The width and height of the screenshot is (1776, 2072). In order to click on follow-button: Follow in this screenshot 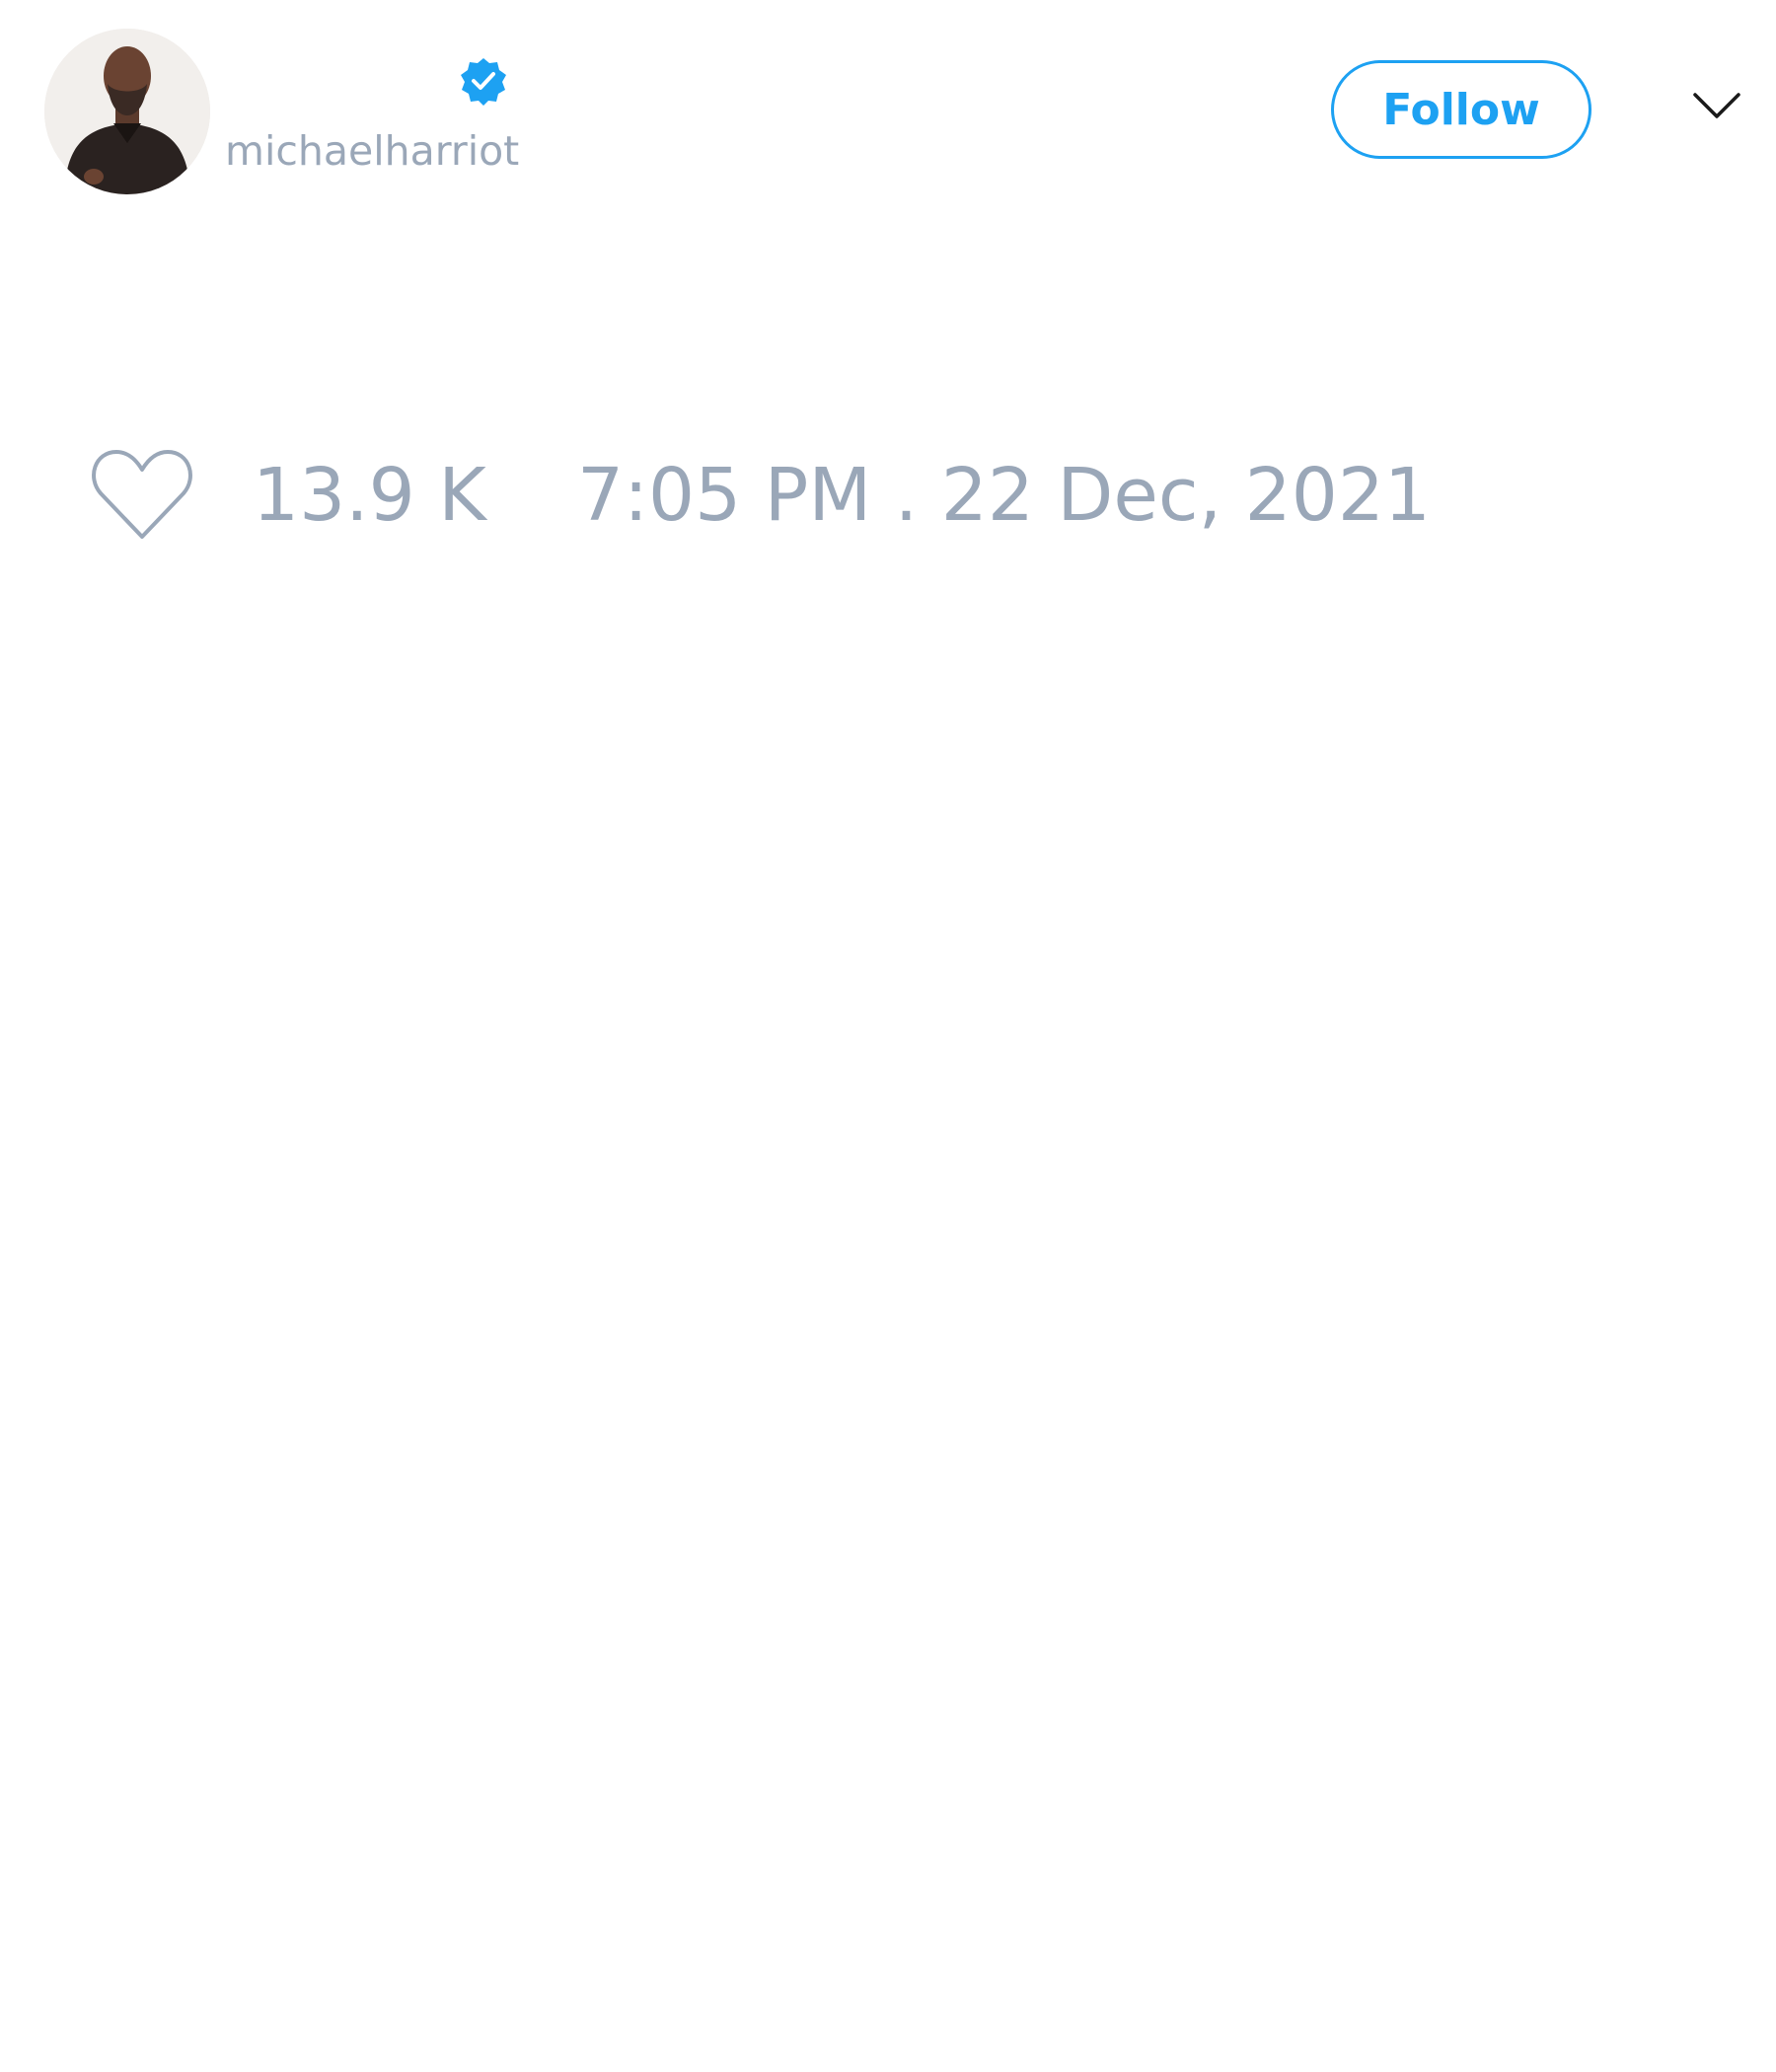, I will do `click(1461, 110)`.